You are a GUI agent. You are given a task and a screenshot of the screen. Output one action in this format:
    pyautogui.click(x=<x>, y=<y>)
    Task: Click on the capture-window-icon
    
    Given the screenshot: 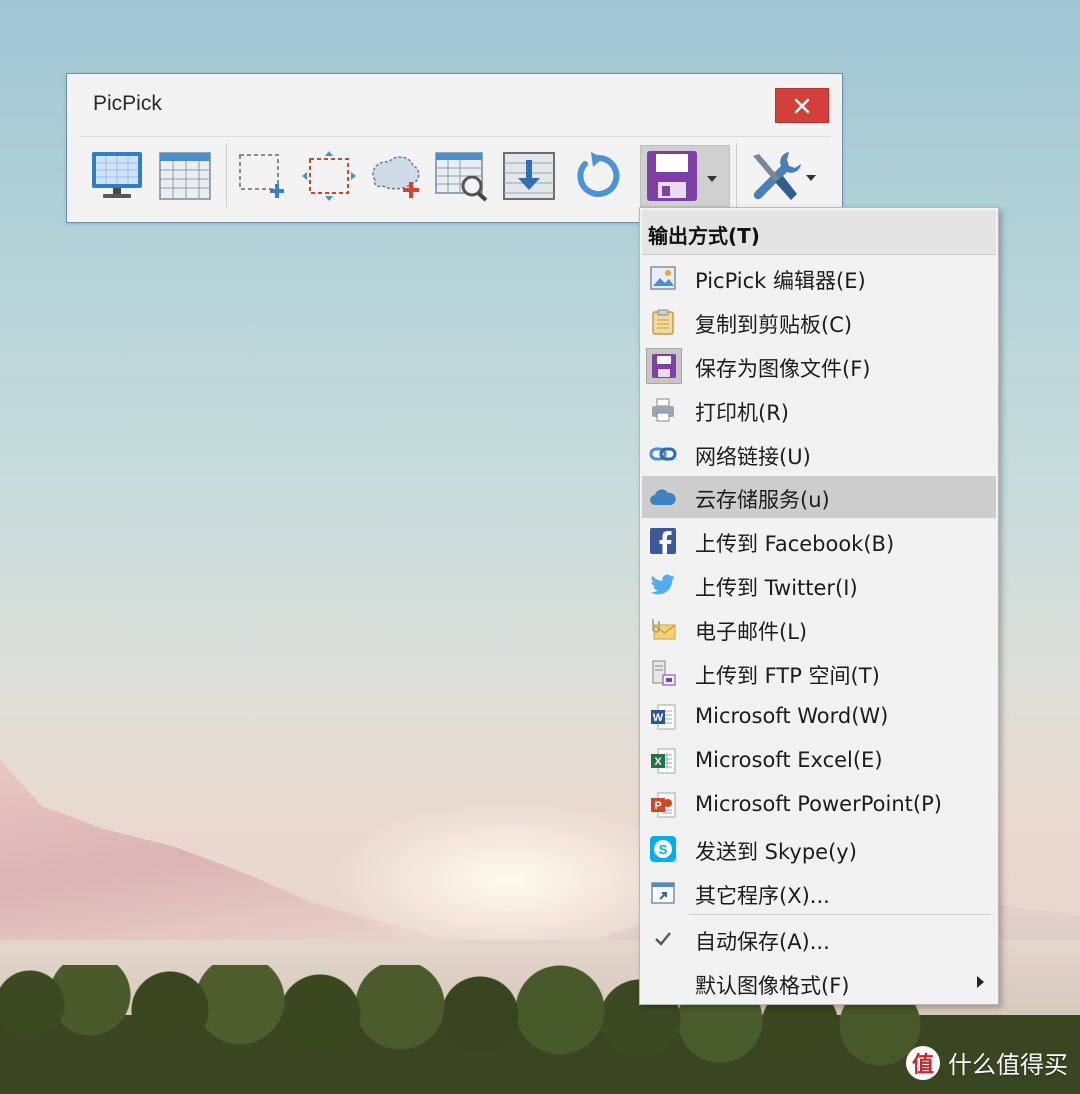 What is the action you would take?
    pyautogui.click(x=185, y=176)
    